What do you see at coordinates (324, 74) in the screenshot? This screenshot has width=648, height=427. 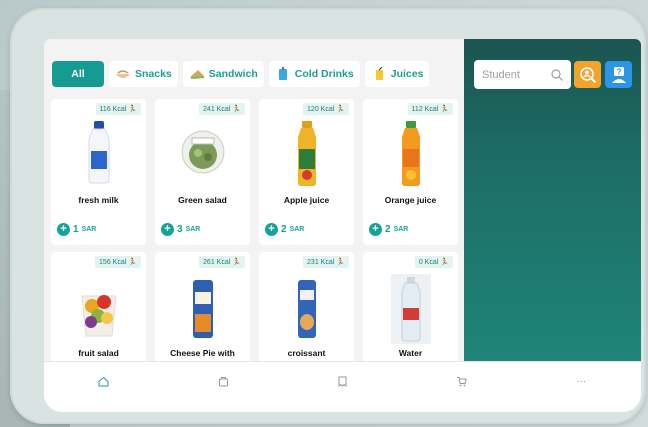 I see `category-label: Cold Drinks` at bounding box center [324, 74].